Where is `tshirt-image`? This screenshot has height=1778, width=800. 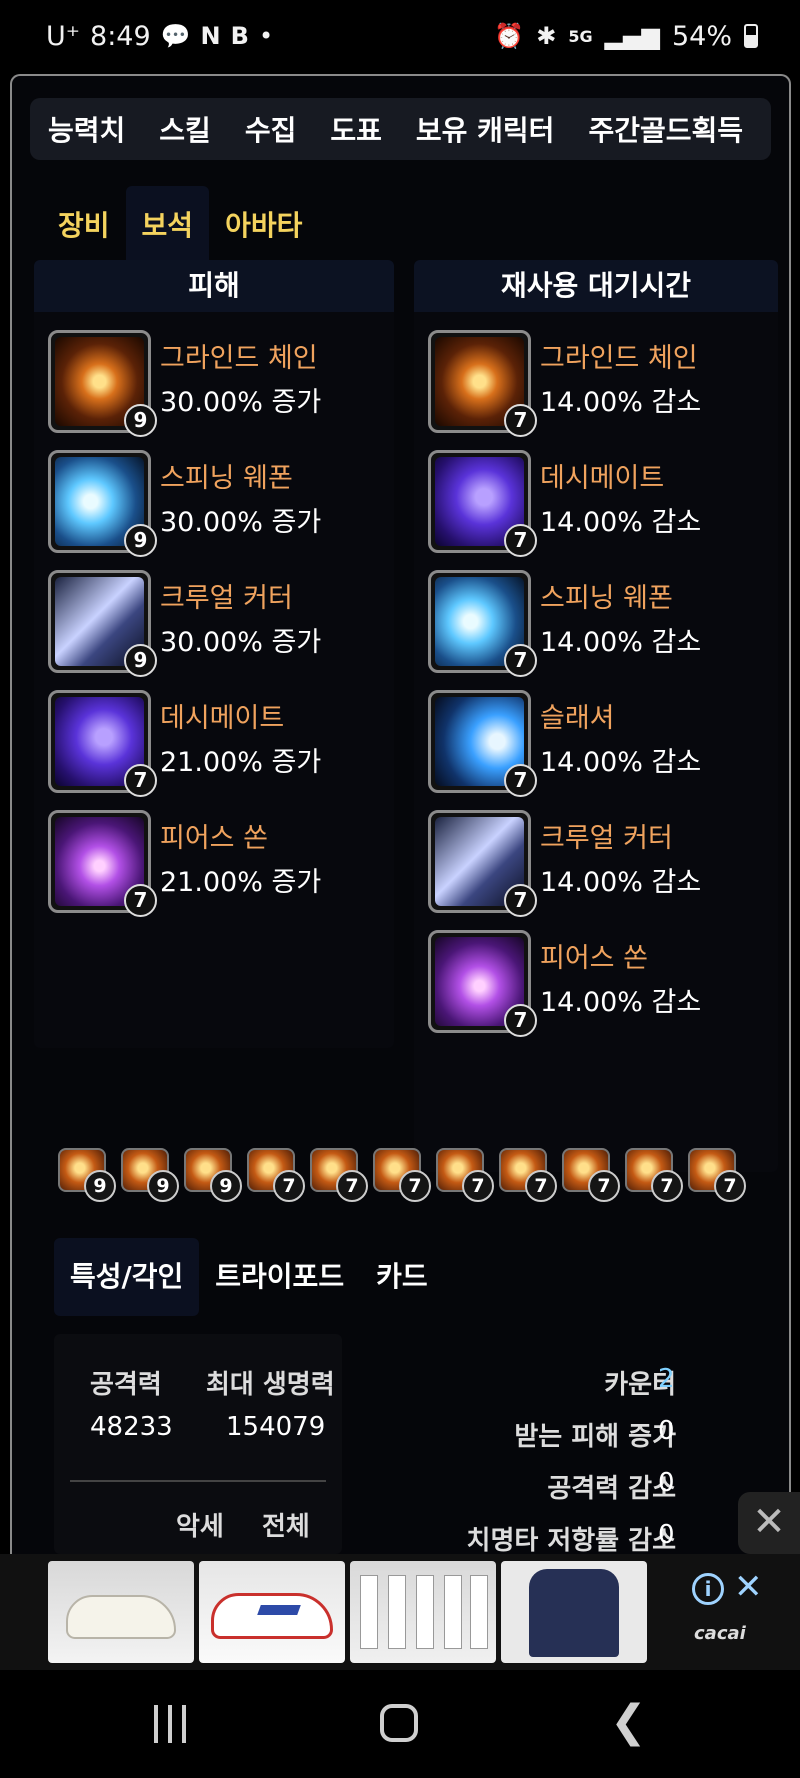 tshirt-image is located at coordinates (574, 1613).